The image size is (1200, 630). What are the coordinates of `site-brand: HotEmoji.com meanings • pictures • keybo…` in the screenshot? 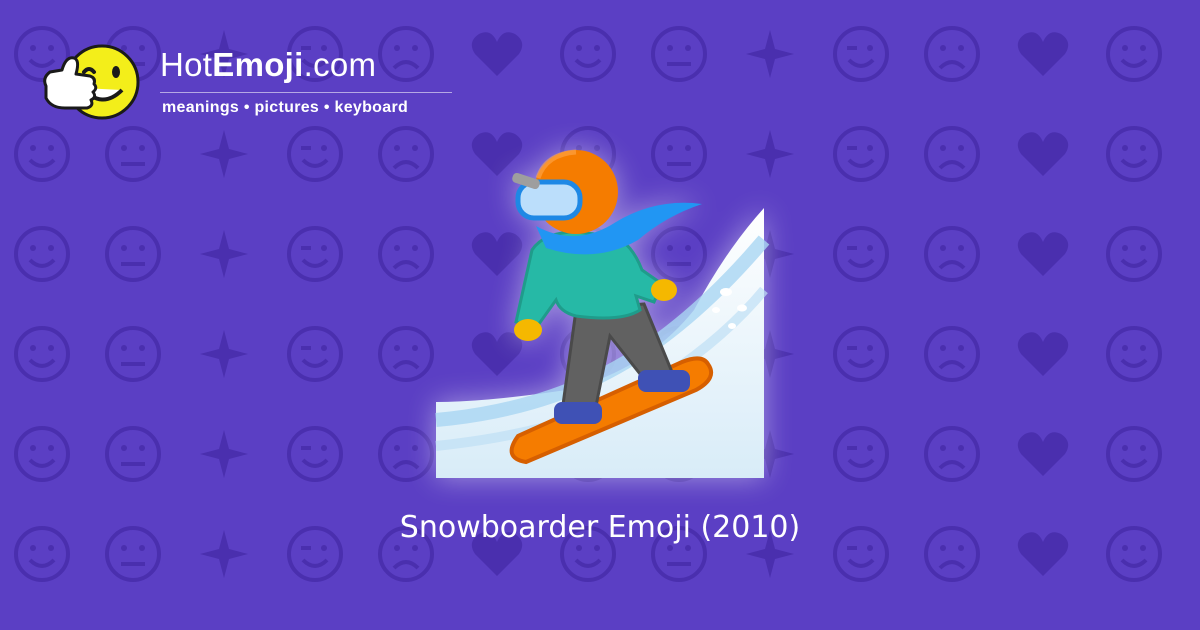 It's located at (250, 86).